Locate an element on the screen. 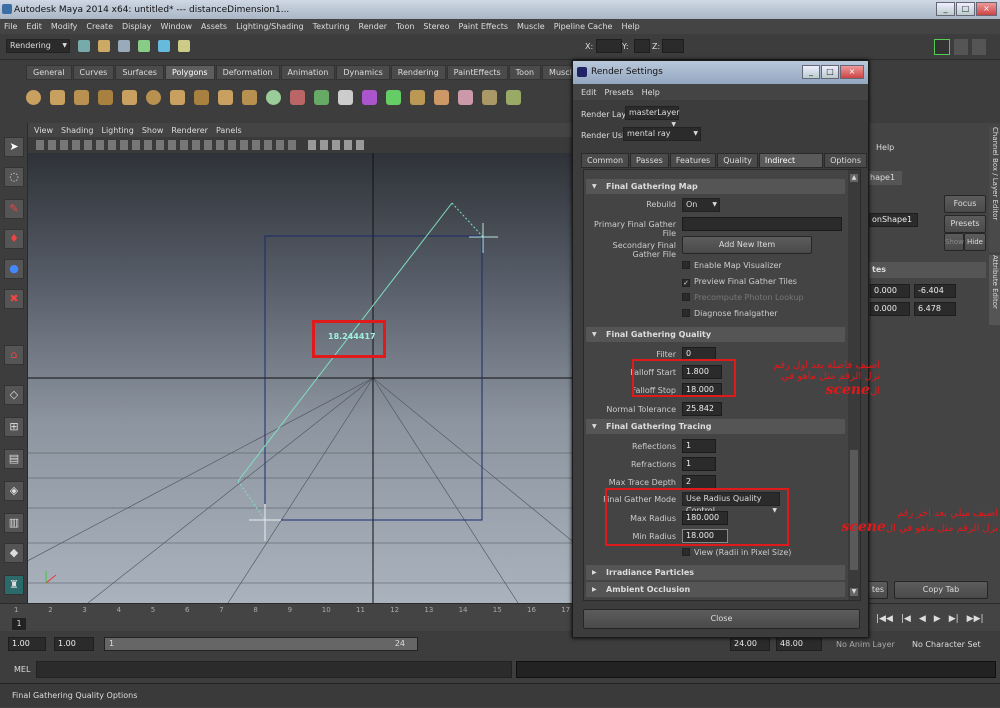  mel-label: MEL is located at coordinates (22, 669).